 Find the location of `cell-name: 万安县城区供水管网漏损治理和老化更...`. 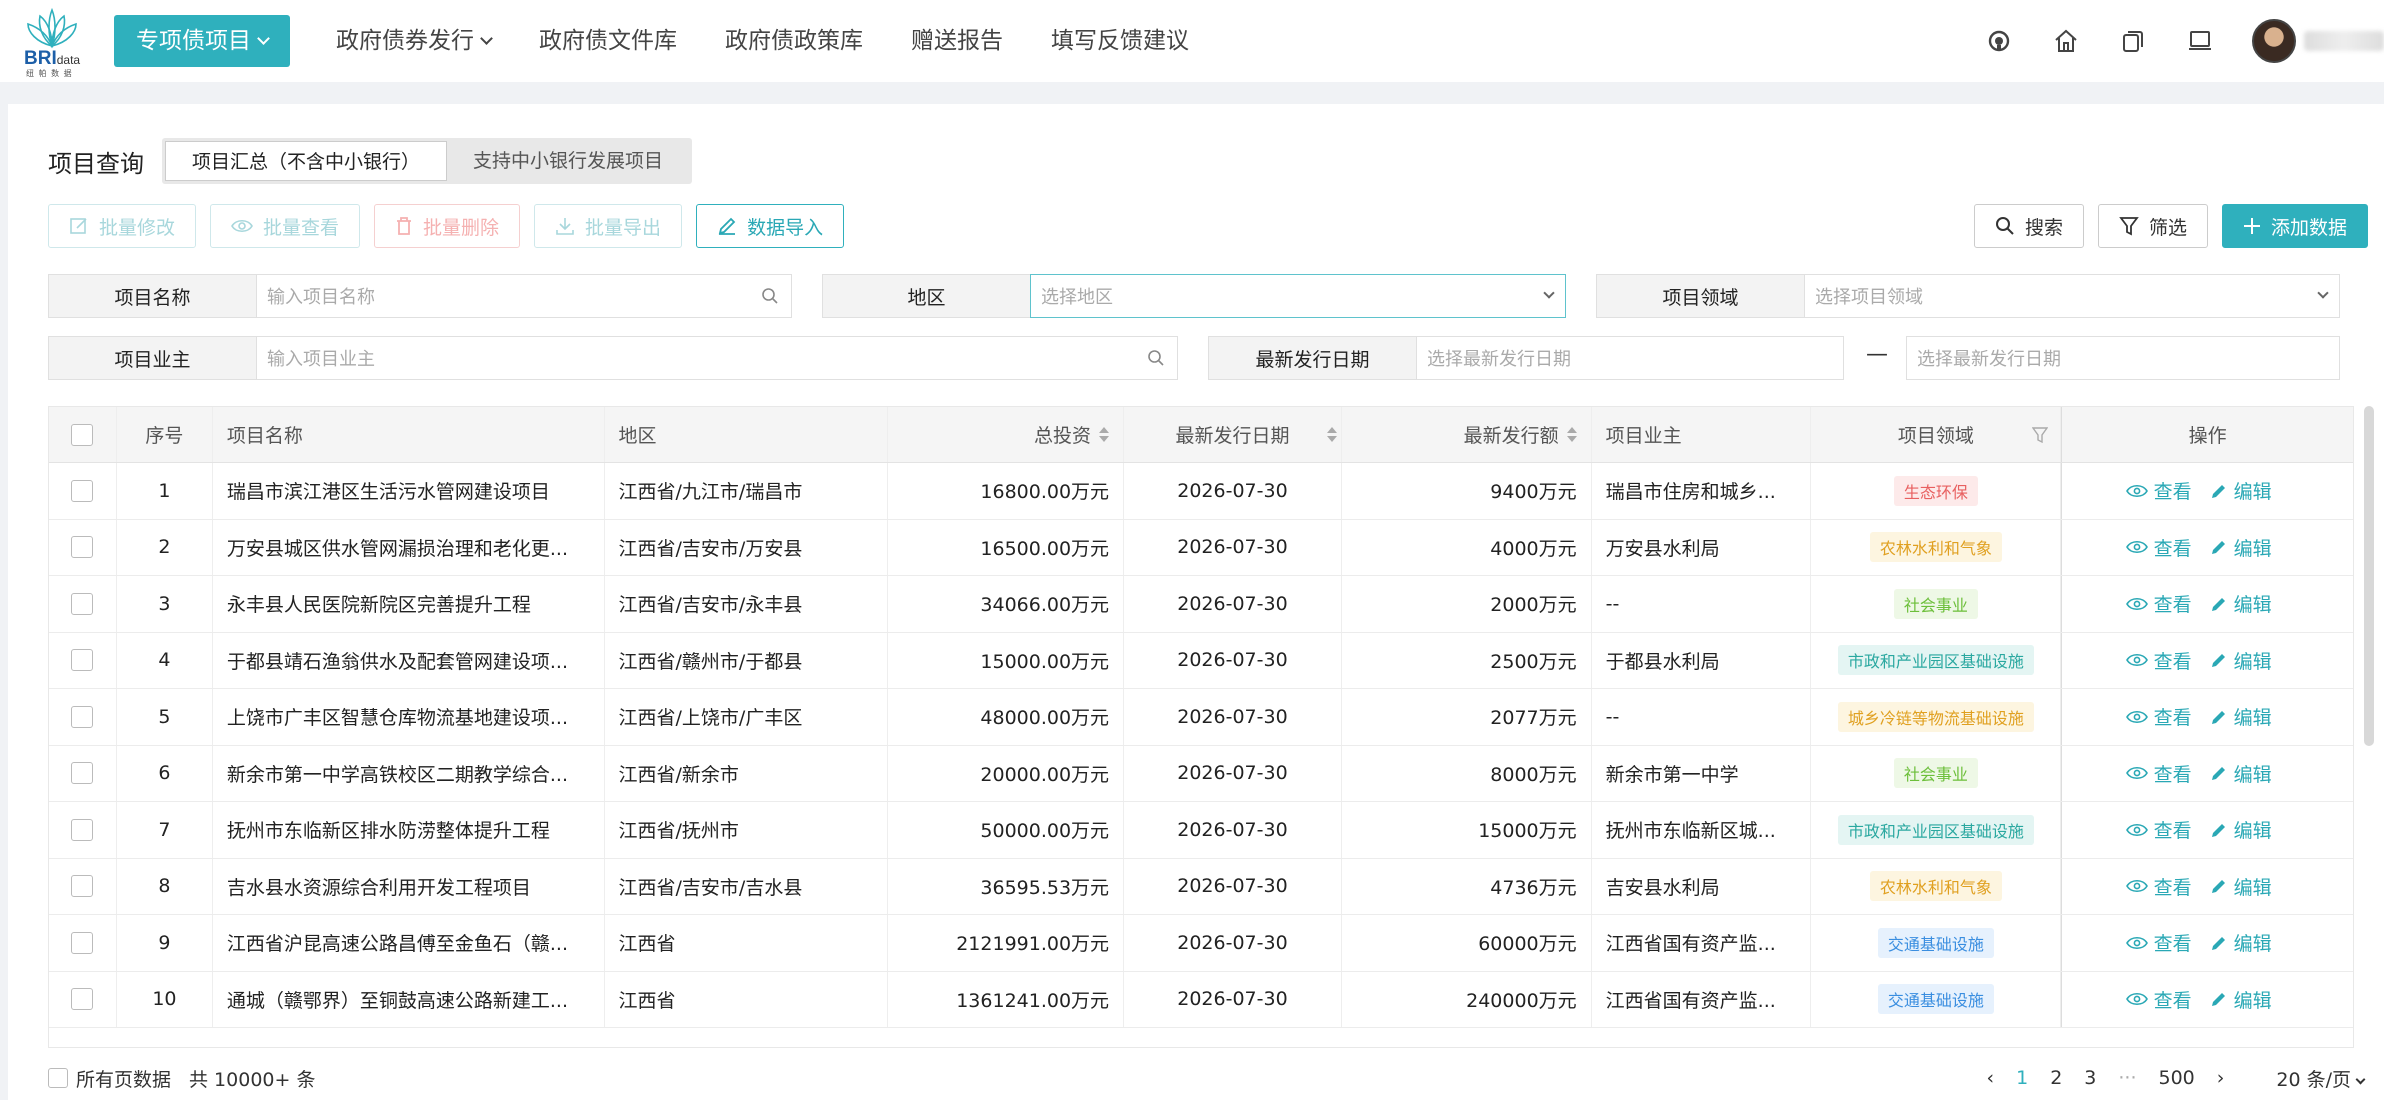

cell-name: 万安县城区供水管网漏损治理和老化更... is located at coordinates (409, 547).